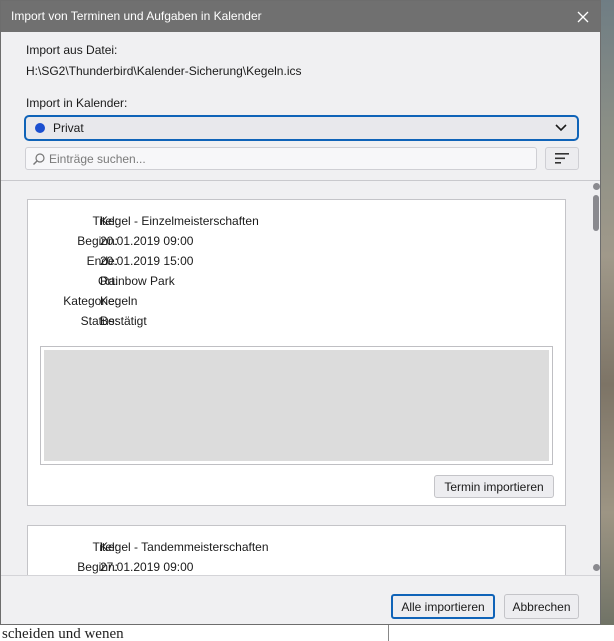 The image size is (614, 641). What do you see at coordinates (296, 223) in the screenshot?
I see `event-field-row: Titel: Kegel - Einzelmeisterschaften` at bounding box center [296, 223].